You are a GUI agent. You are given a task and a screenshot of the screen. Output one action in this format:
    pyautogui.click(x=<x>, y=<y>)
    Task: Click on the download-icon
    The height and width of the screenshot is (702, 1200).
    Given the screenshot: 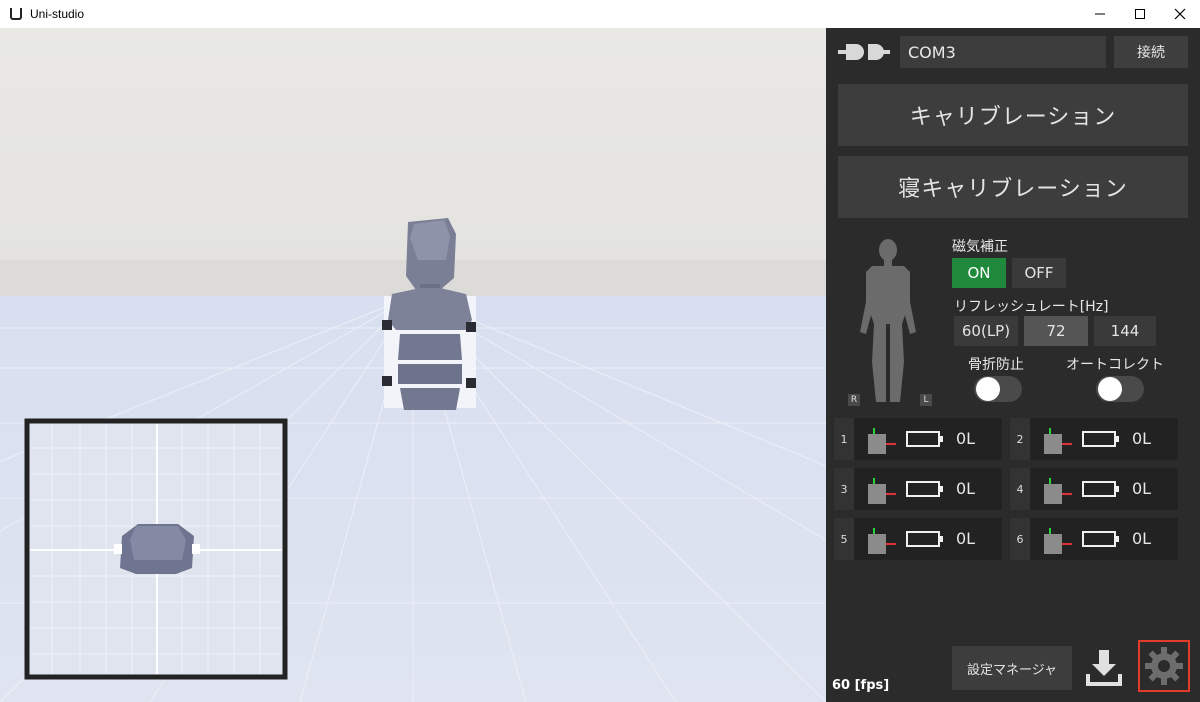 What is the action you would take?
    pyautogui.click(x=1104, y=668)
    